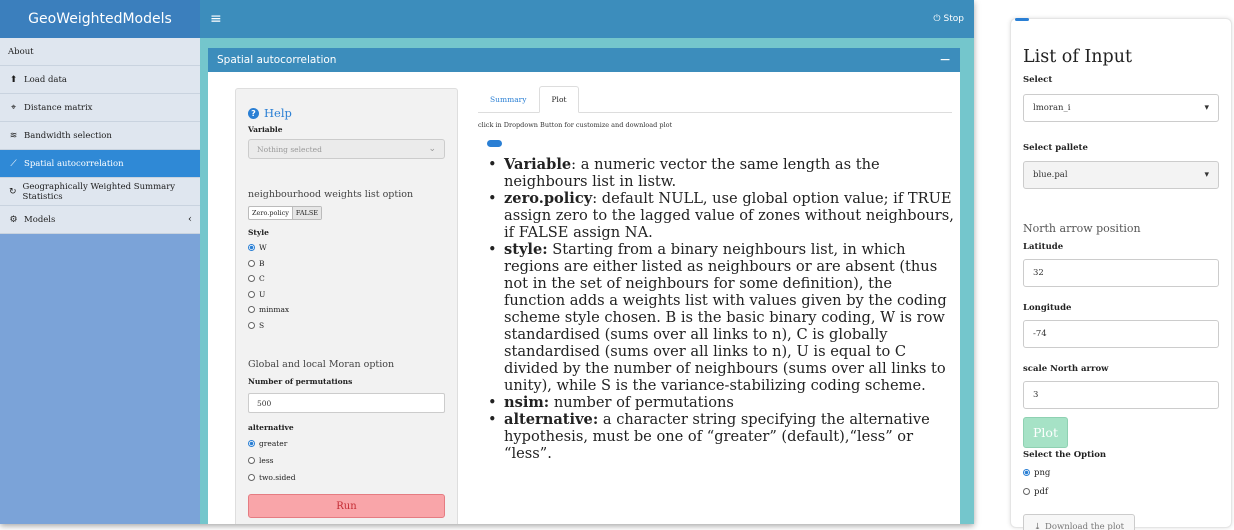 This screenshot has height=530, width=1234. I want to click on style-option: minmax, so click(346, 310).